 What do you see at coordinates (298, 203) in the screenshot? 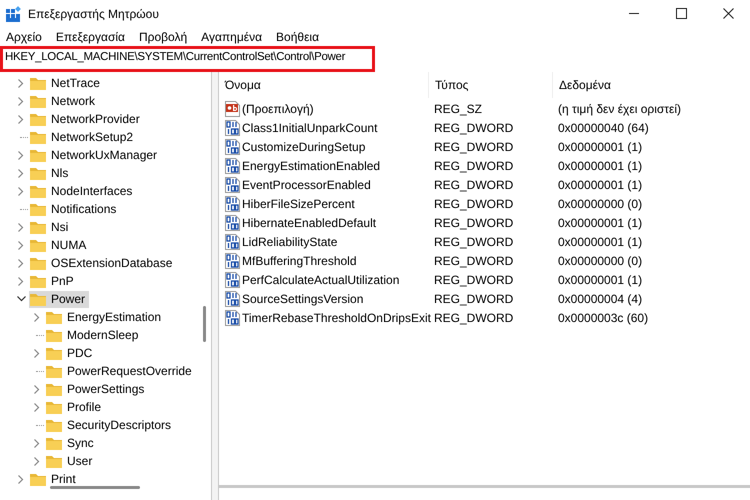
I see `value-name: HiberFileSizePercent` at bounding box center [298, 203].